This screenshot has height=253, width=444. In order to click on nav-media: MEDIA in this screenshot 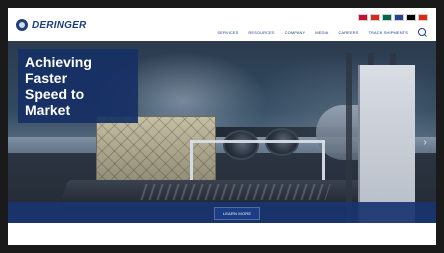, I will do `click(321, 32)`.